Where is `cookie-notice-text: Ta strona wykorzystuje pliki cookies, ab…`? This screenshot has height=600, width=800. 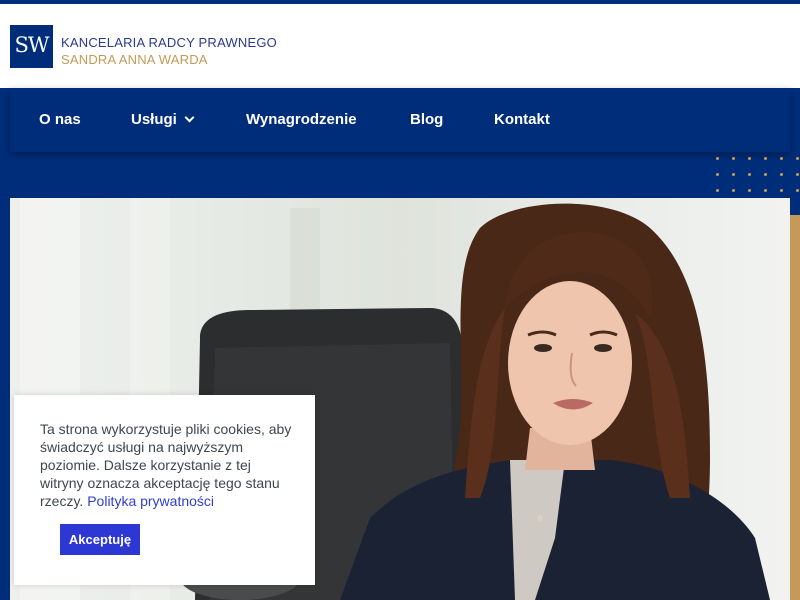 cookie-notice-text: Ta strona wykorzystuje pliki cookies, ab… is located at coordinates (167, 465).